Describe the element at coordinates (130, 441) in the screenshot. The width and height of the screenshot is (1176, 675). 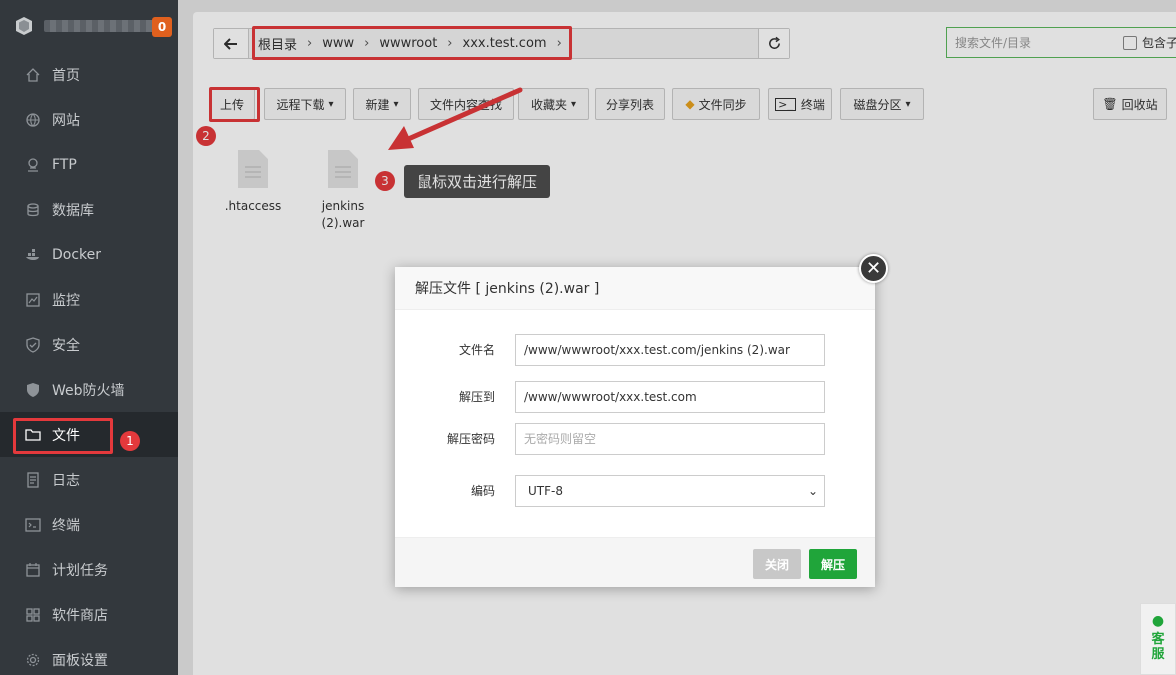
I see `annotation-number-1: 1` at that location.